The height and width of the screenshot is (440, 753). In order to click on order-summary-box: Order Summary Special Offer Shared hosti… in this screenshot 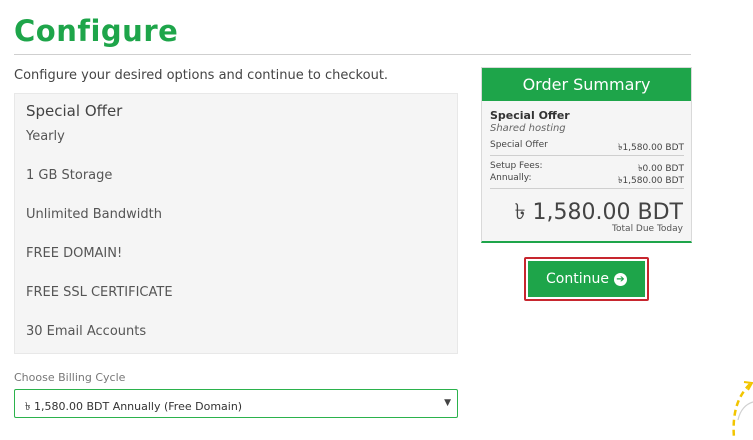, I will do `click(586, 155)`.